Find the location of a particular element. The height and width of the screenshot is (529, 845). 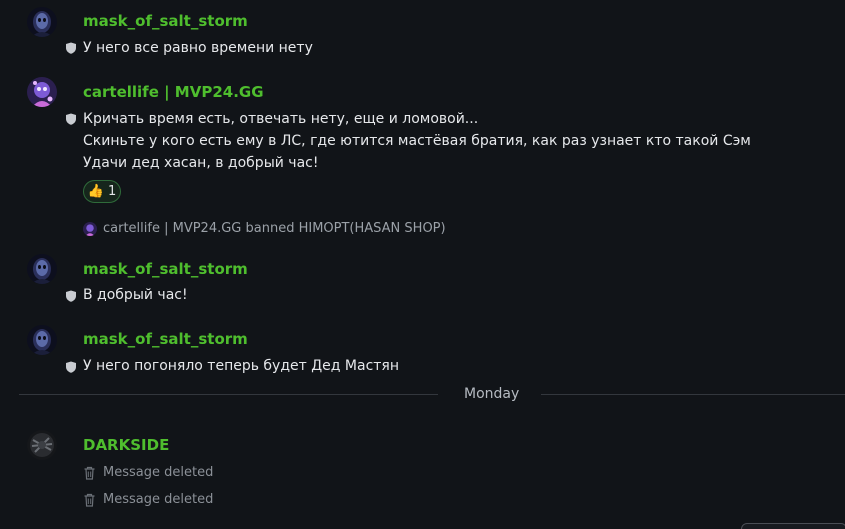

message-text: У него погоняло теперь будет Дед Мастян is located at coordinates (241, 366).